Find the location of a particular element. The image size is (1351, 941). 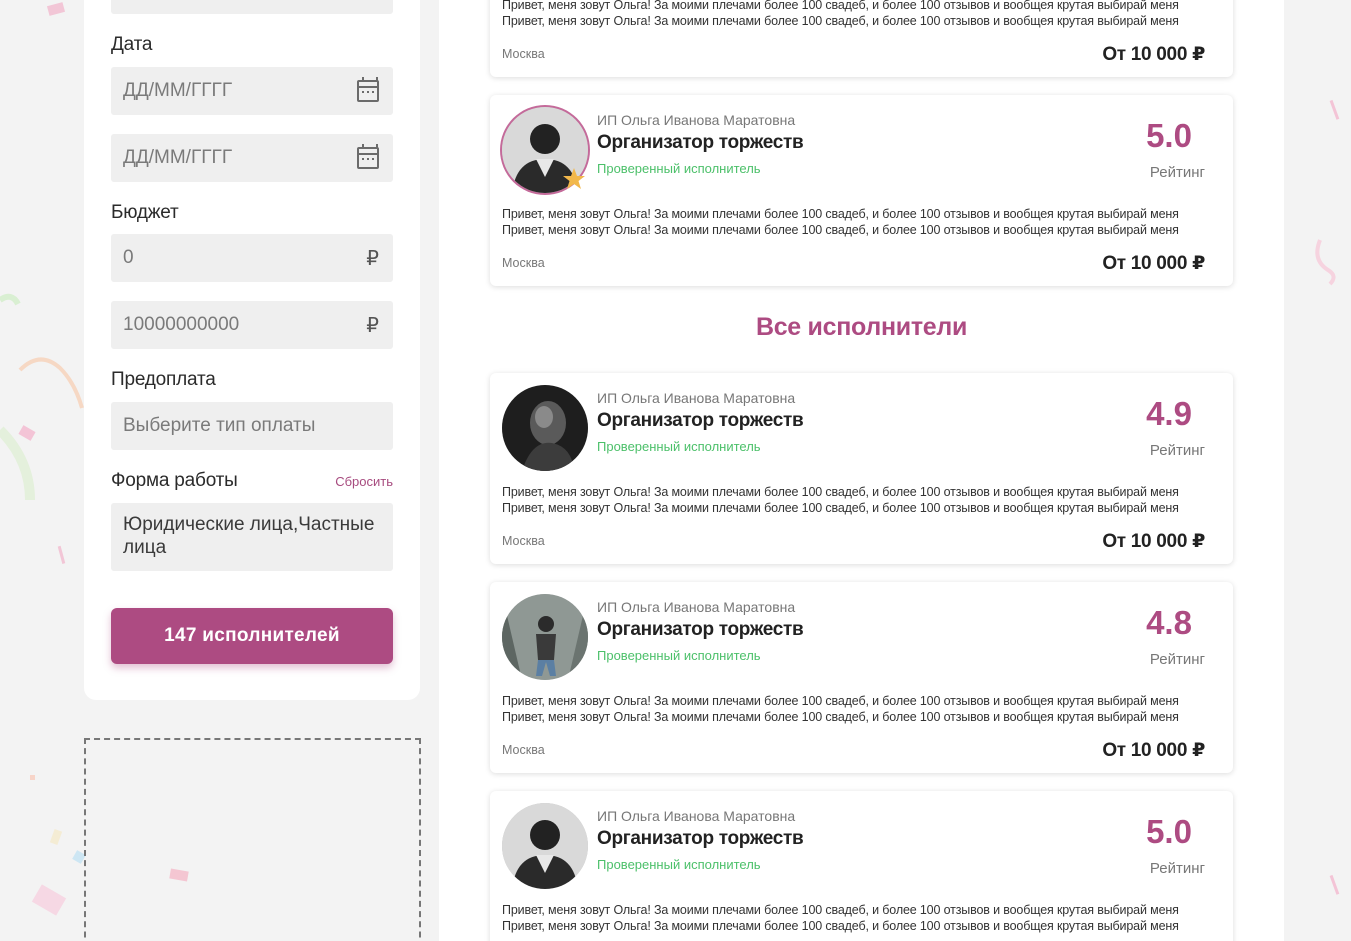

section-title: Все исполнители is located at coordinates (861, 327).